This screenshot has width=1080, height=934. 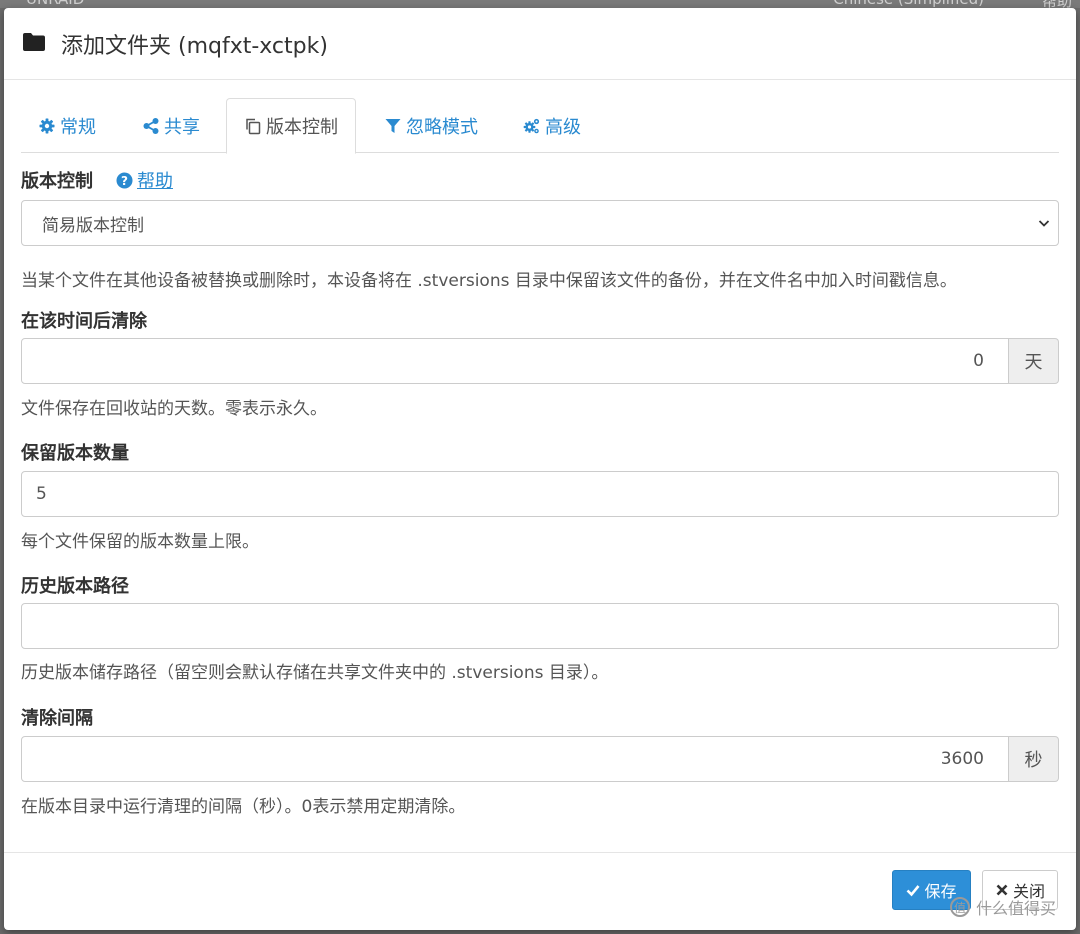 I want to click on tab-sharing: 共享, so click(x=171, y=125).